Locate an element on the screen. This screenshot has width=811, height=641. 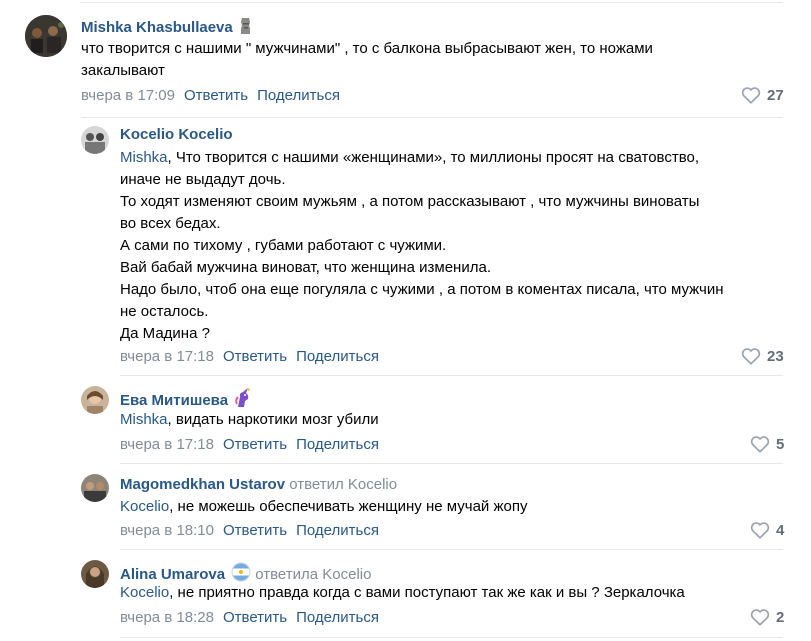
comment-text-line: во всех бедах. is located at coordinates (170, 223).